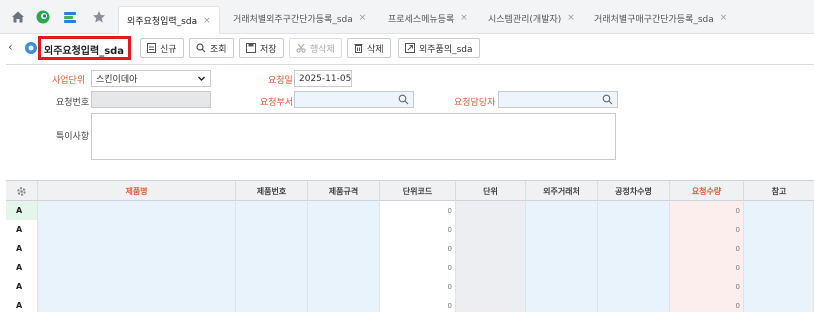  Describe the element at coordinates (70, 17) in the screenshot. I see `menu-app-icon` at that location.